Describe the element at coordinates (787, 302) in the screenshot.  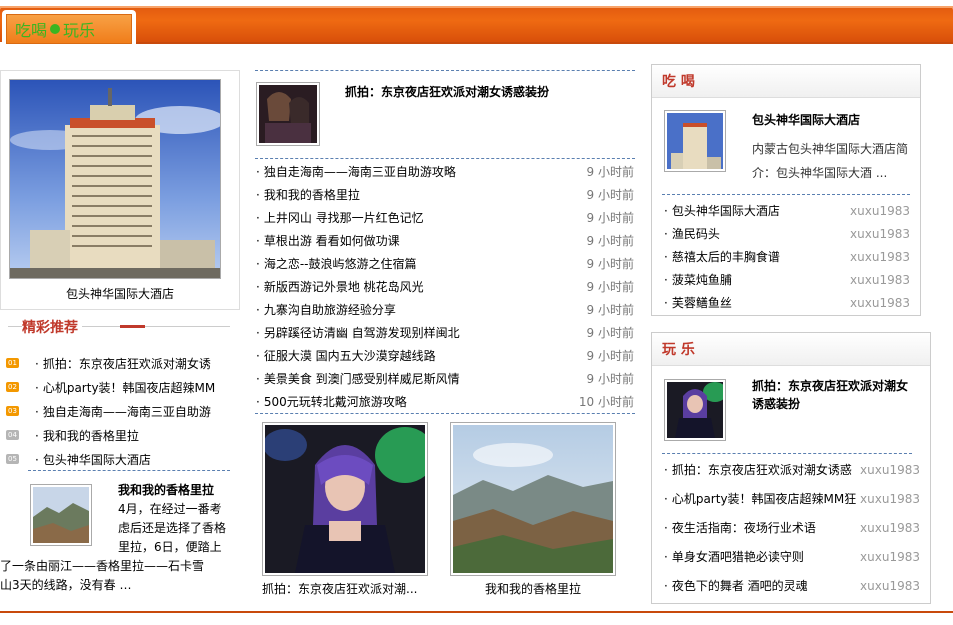
I see `list-item: 芙蓉鳝鱼丝 xuxu1983` at that location.